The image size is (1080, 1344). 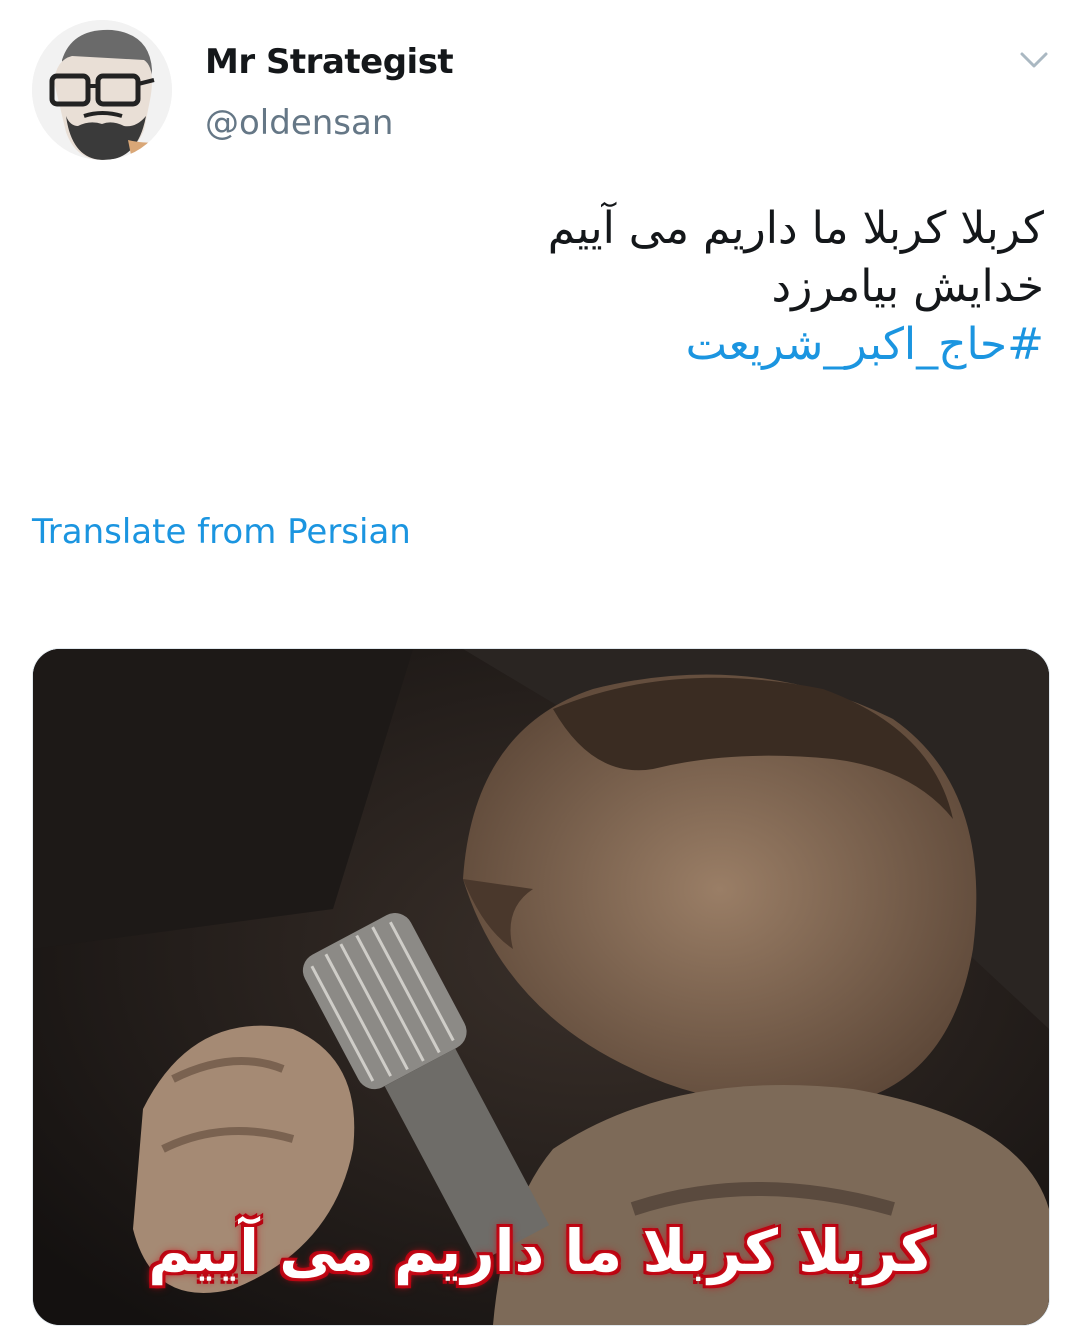 I want to click on translate-link: Translate from Persian, so click(x=221, y=532).